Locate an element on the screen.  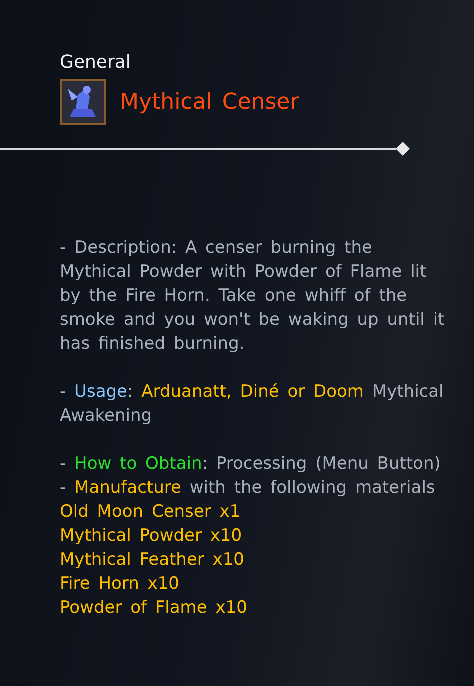
category-heading: General is located at coordinates (96, 62).